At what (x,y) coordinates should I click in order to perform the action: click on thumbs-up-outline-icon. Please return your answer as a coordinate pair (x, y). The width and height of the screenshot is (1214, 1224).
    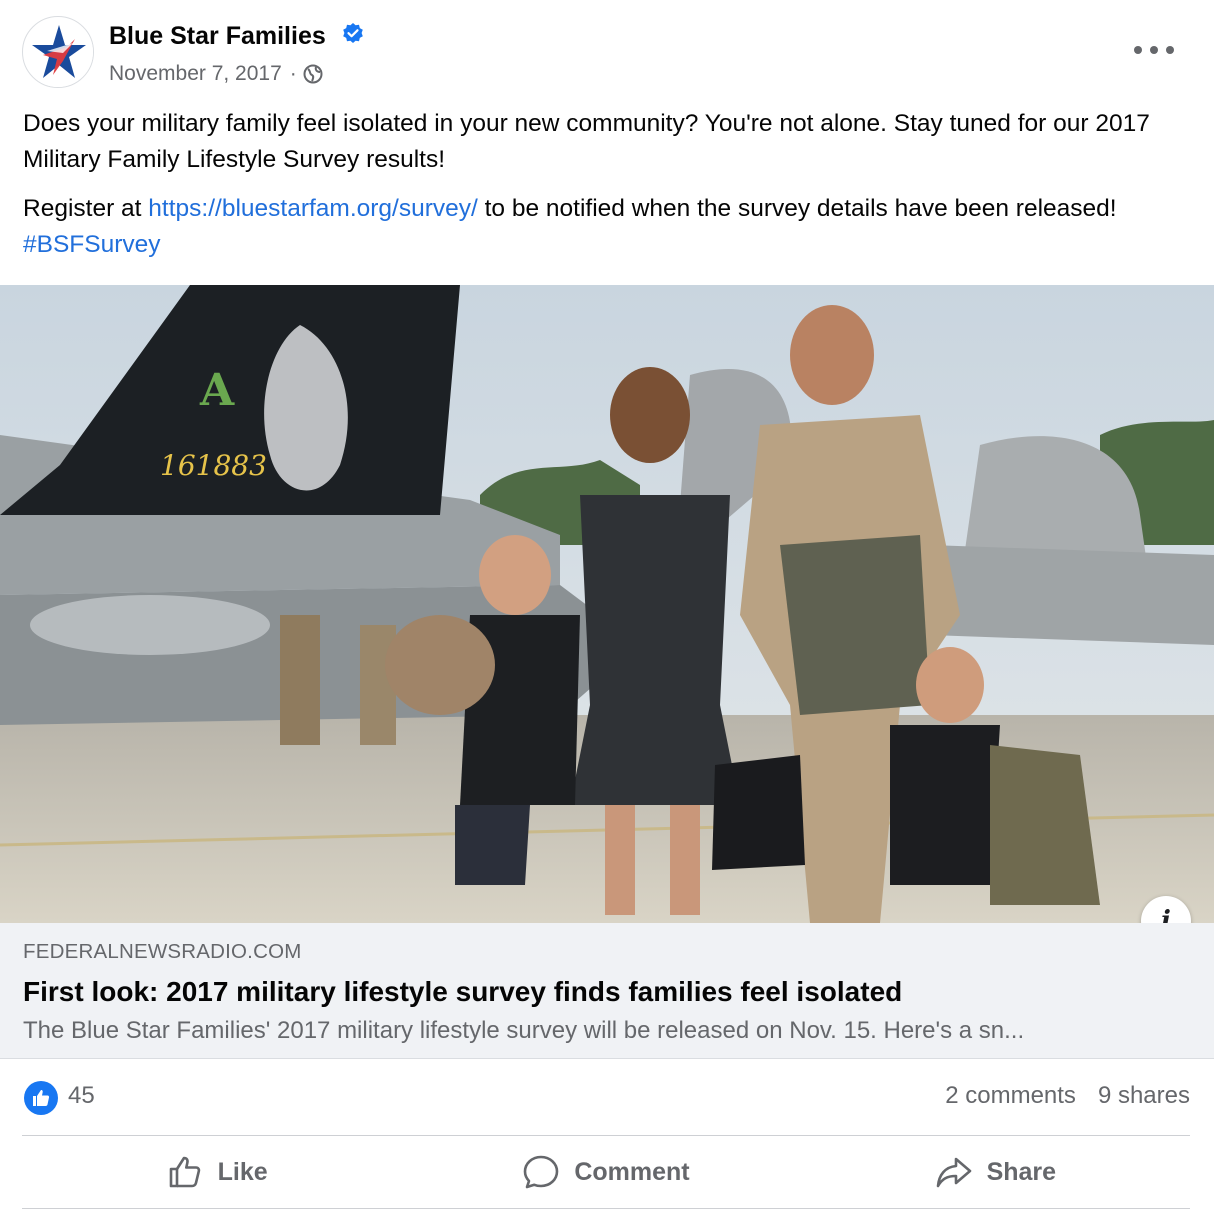
    Looking at the image, I should click on (184, 1172).